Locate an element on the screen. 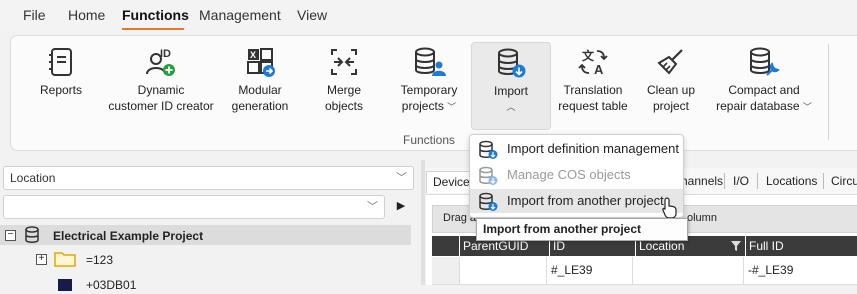 The image size is (857, 294). cell-value: #_LE39 is located at coordinates (572, 270).